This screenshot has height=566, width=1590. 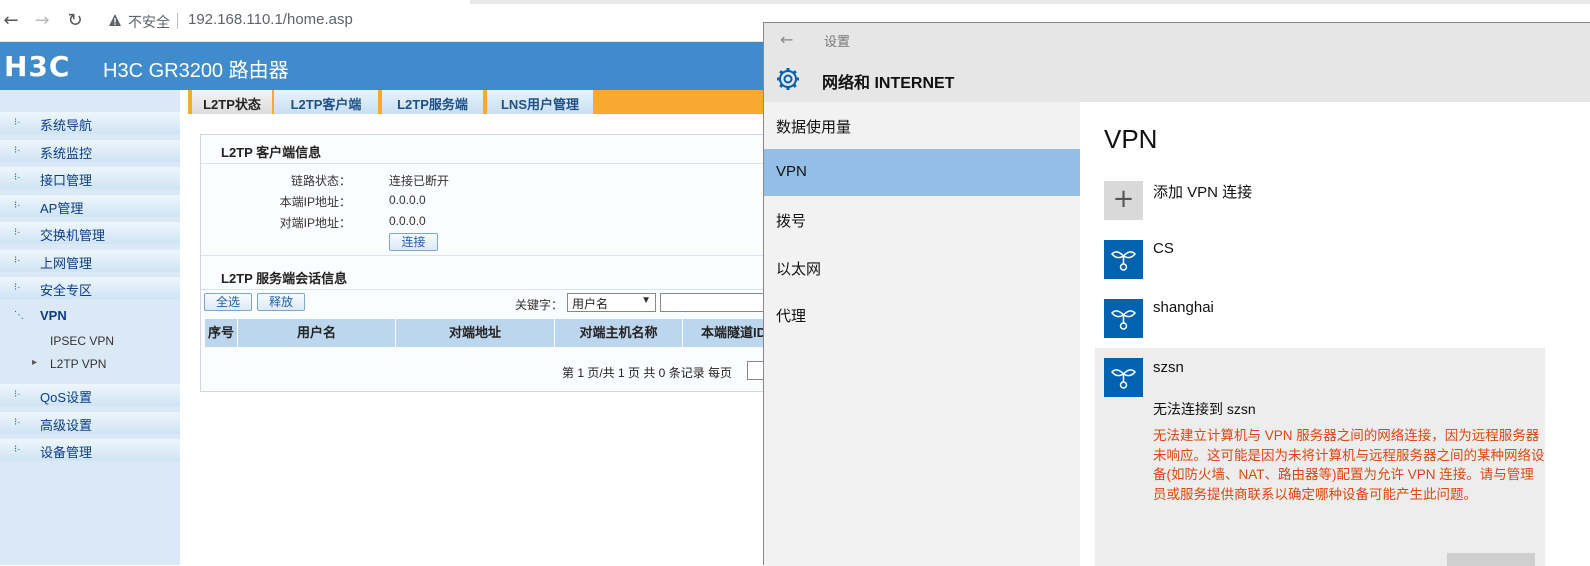 What do you see at coordinates (90, 206) in the screenshot?
I see `sidebar-item-ap: ⁝· AP管理` at bounding box center [90, 206].